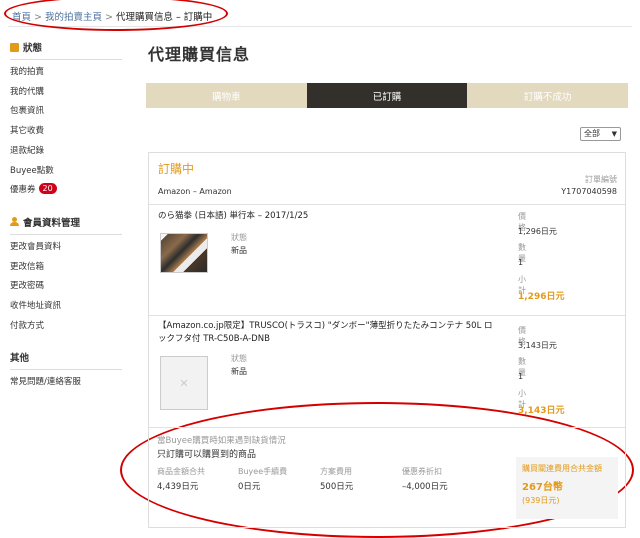 The image size is (640, 538). I want to click on subtotal-value: 1,296日元, so click(541, 297).